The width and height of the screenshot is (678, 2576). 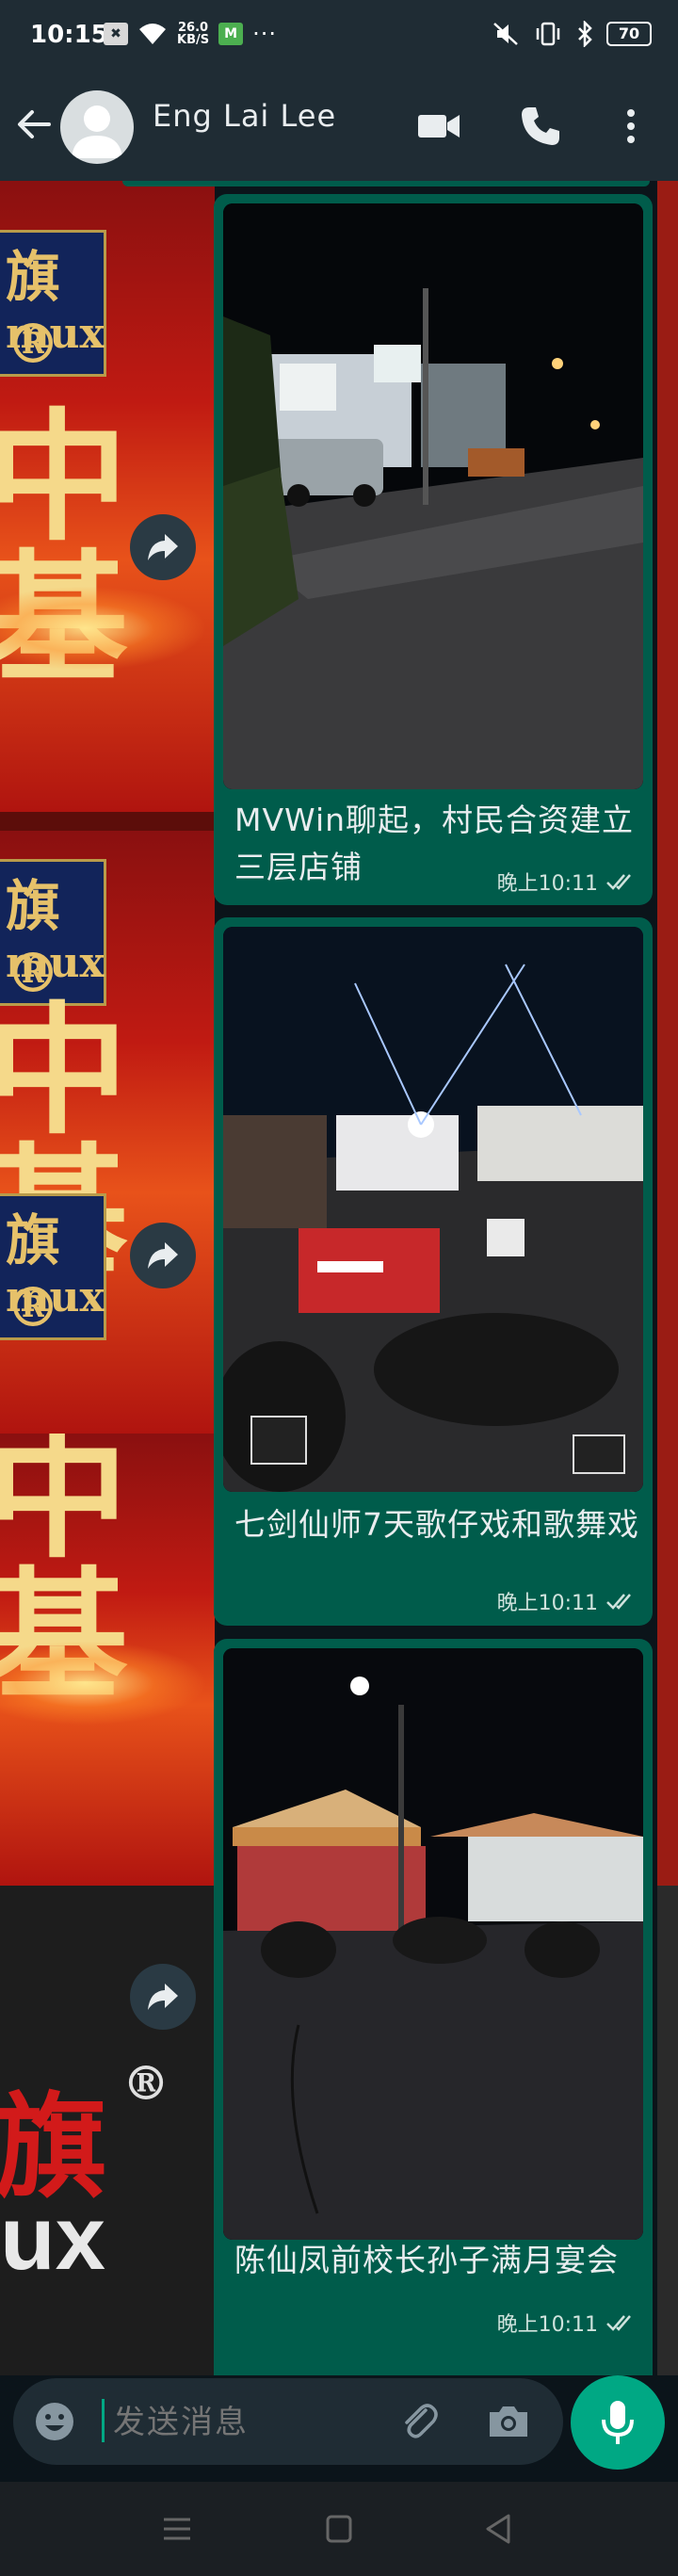 I want to click on app-notification-icon: M, so click(x=231, y=34).